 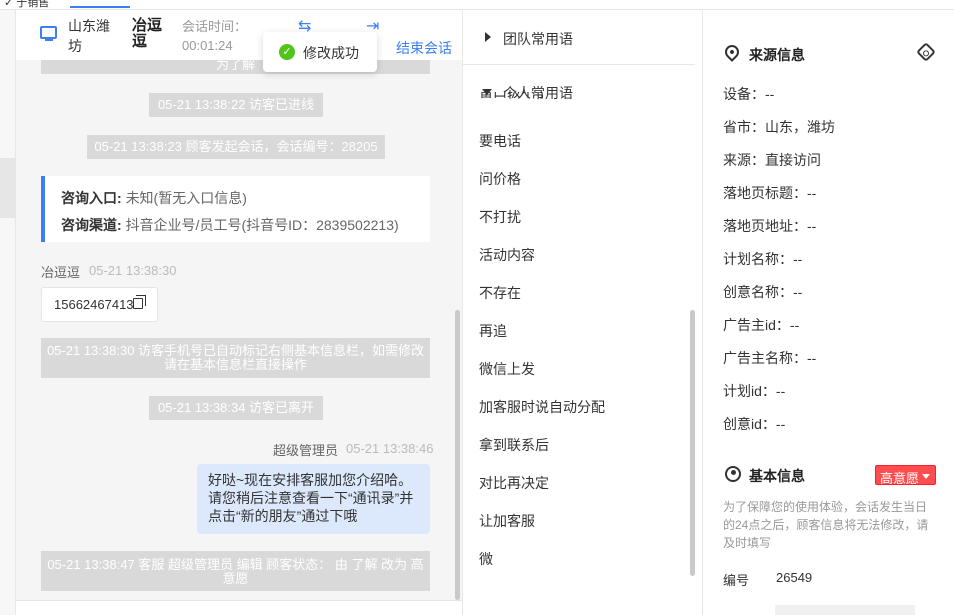 I want to click on phrase-item: 对比再决定, so click(x=514, y=483).